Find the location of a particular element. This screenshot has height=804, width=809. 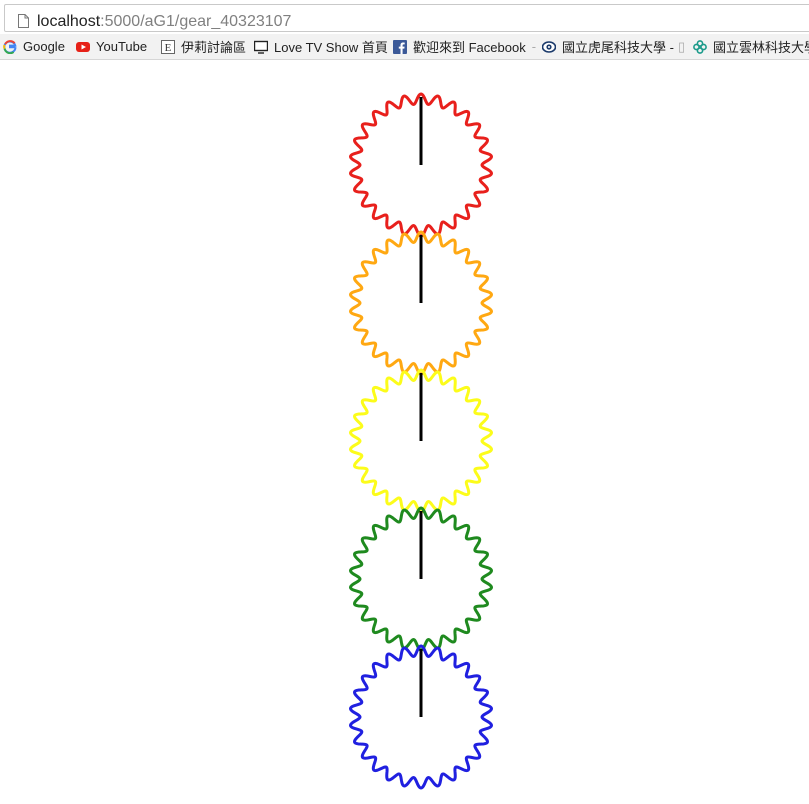

bookmark-label: 國立虎尾科技大學 - is located at coordinates (618, 47).